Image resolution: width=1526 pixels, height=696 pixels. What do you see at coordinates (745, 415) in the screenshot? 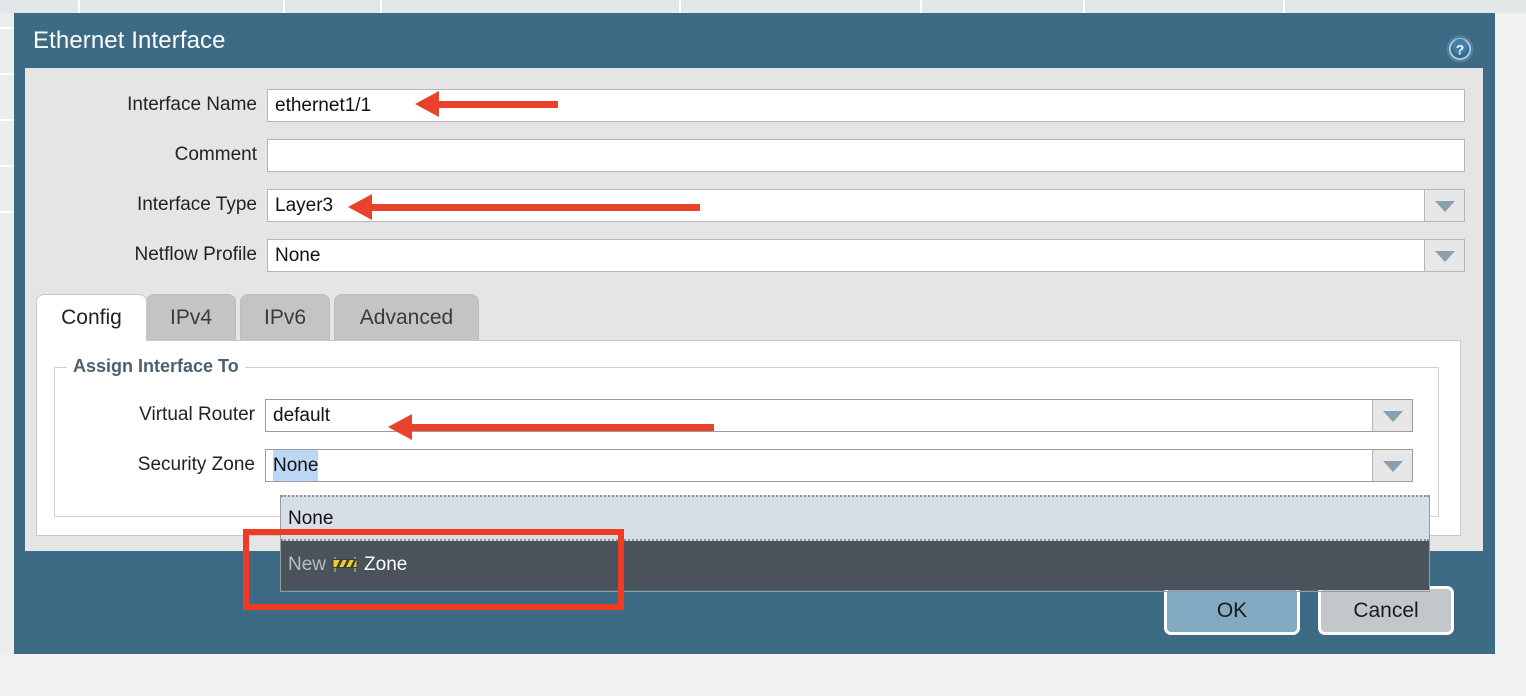
I see `form-row-virtual-router: Virtual Router default` at bounding box center [745, 415].